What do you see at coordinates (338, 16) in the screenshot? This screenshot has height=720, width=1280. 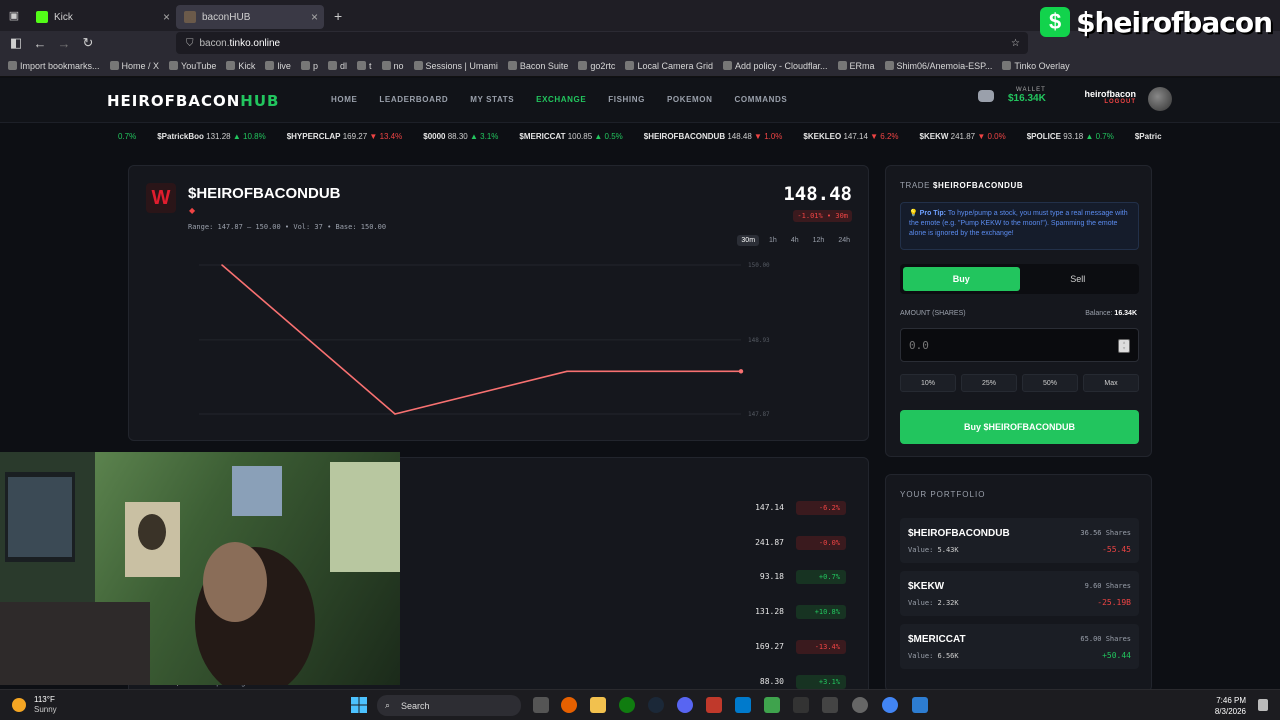 I see `new-tab-button: +` at bounding box center [338, 16].